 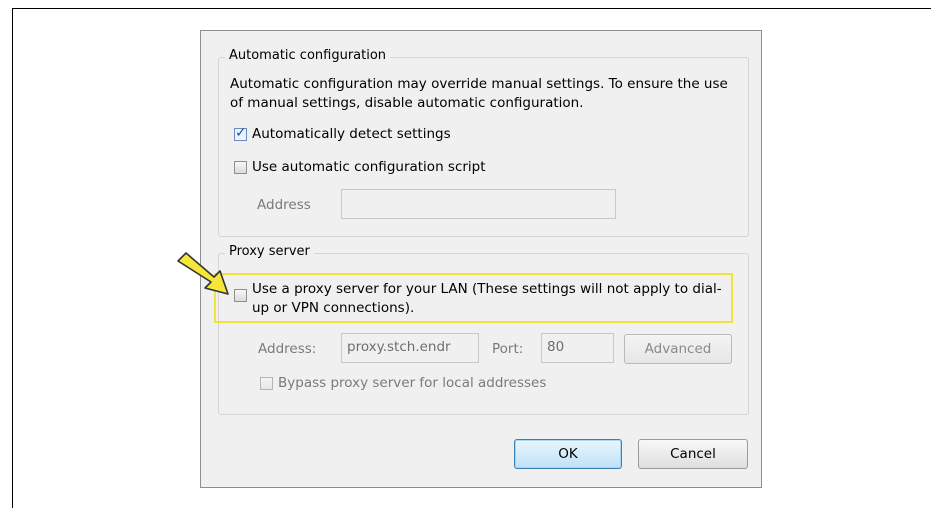 I want to click on arrow-pointer-icon, so click(x=203, y=273).